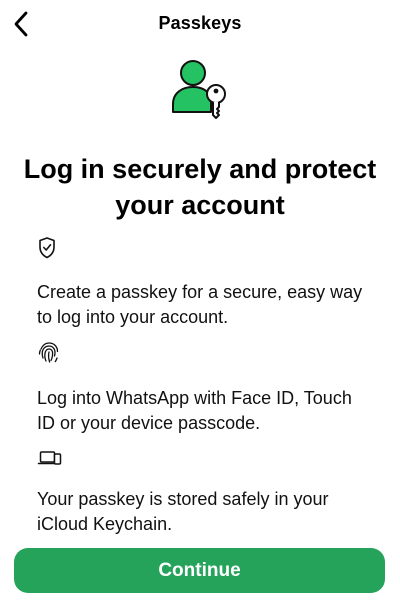  I want to click on headline: Log in securely and protect your account, so click(200, 187).